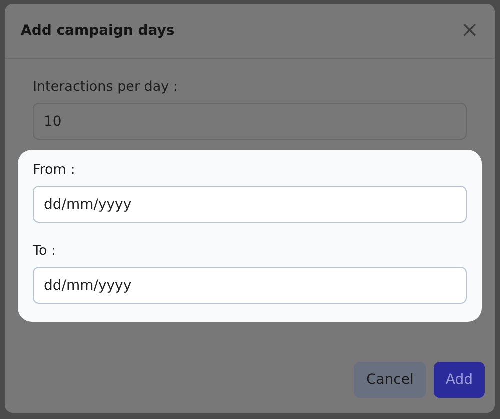 The height and width of the screenshot is (419, 500). What do you see at coordinates (54, 170) in the screenshot?
I see `field-label: From :` at bounding box center [54, 170].